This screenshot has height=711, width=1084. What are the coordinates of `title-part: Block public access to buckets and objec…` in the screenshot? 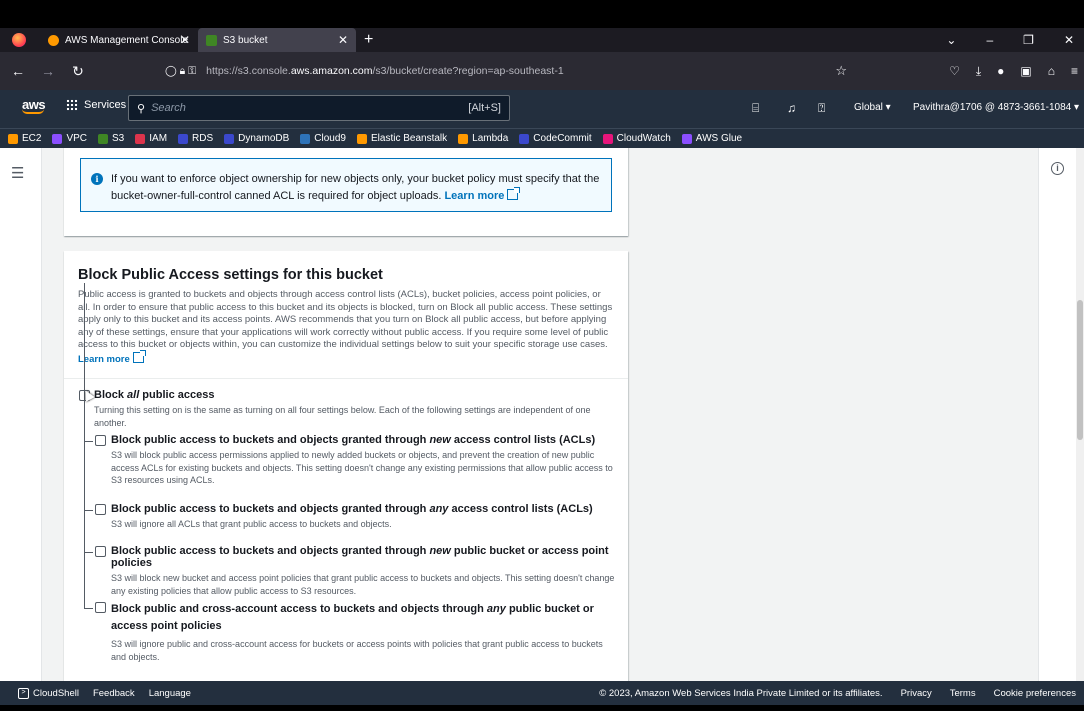 It's located at (270, 440).